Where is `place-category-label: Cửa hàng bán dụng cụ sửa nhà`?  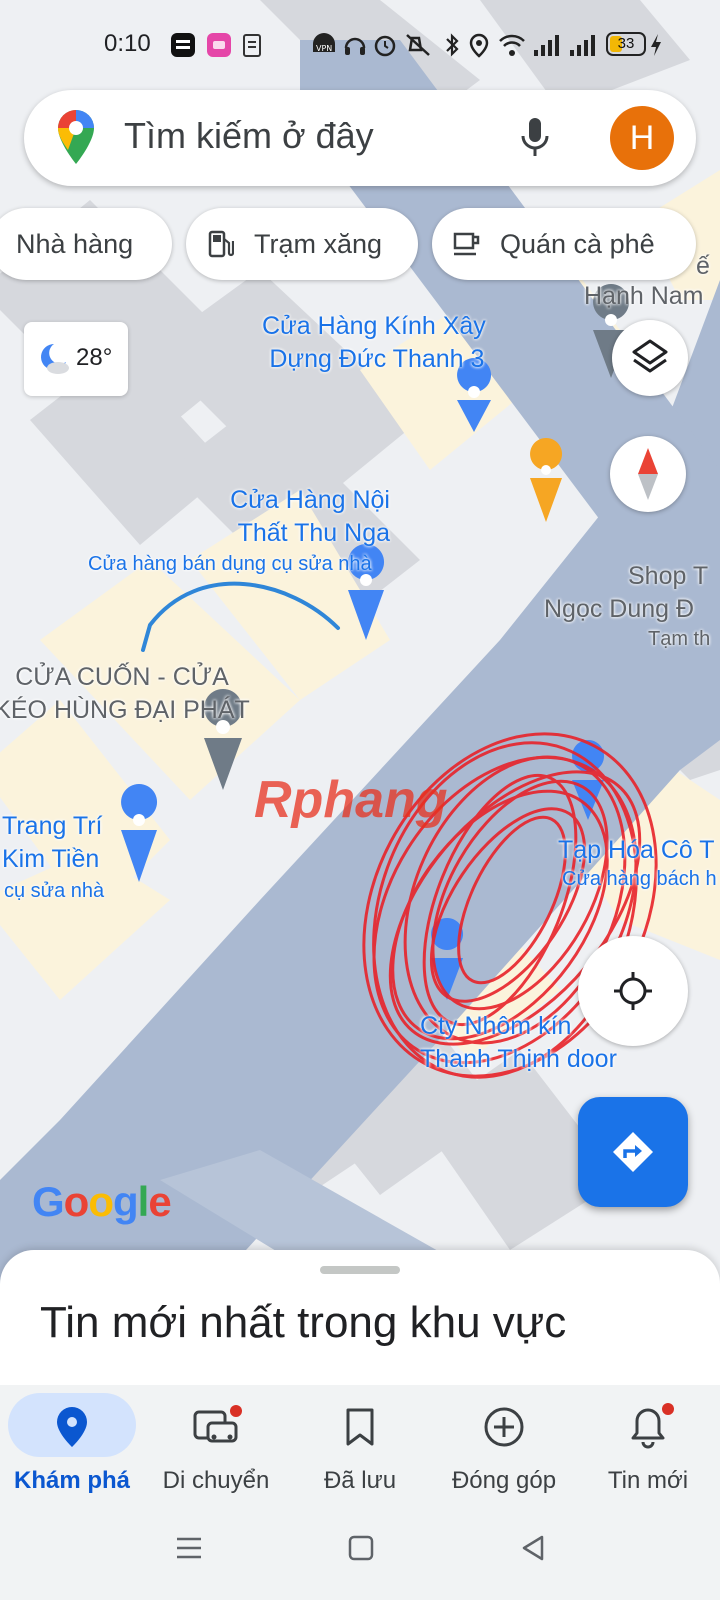
place-category-label: Cửa hàng bán dụng cụ sửa nhà is located at coordinates (230, 564).